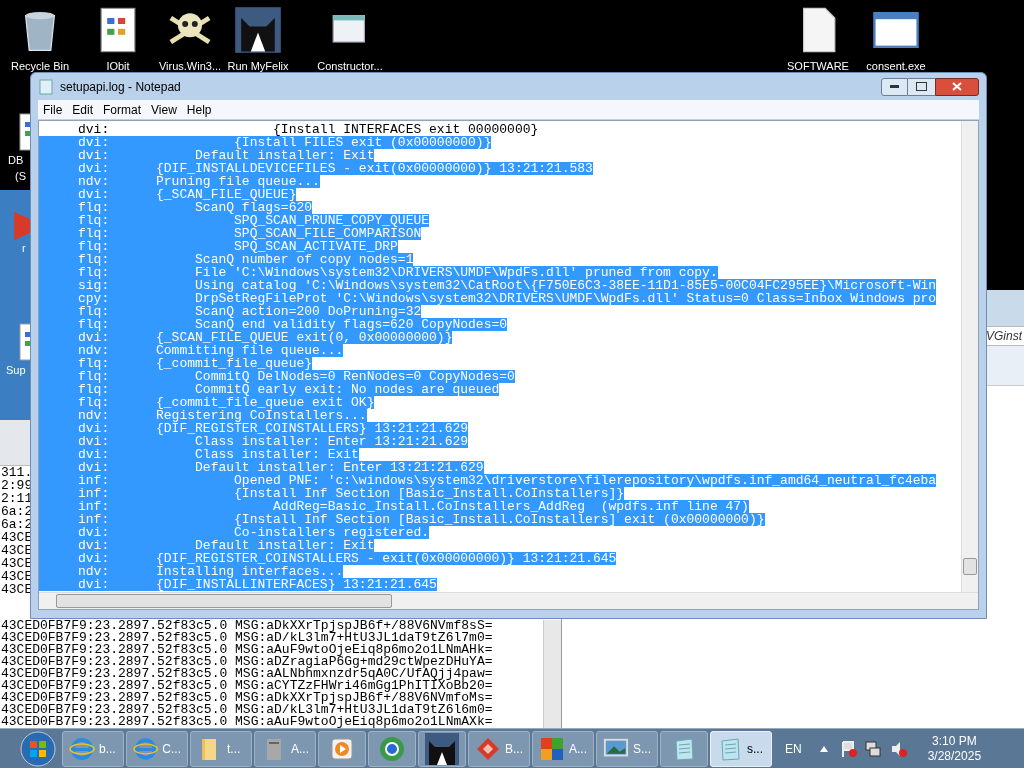  What do you see at coordinates (823, 748) in the screenshot?
I see `show-hidden-icons-icon` at bounding box center [823, 748].